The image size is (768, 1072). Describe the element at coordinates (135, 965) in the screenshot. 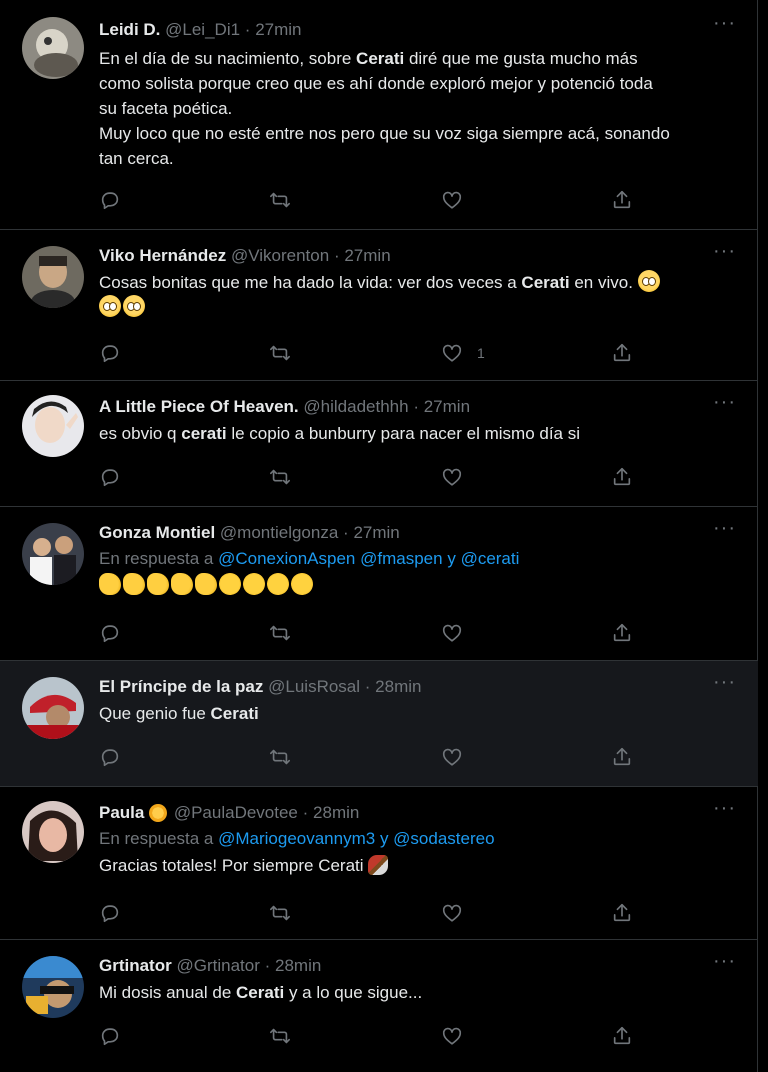

I see `display-name: Grtinator` at that location.